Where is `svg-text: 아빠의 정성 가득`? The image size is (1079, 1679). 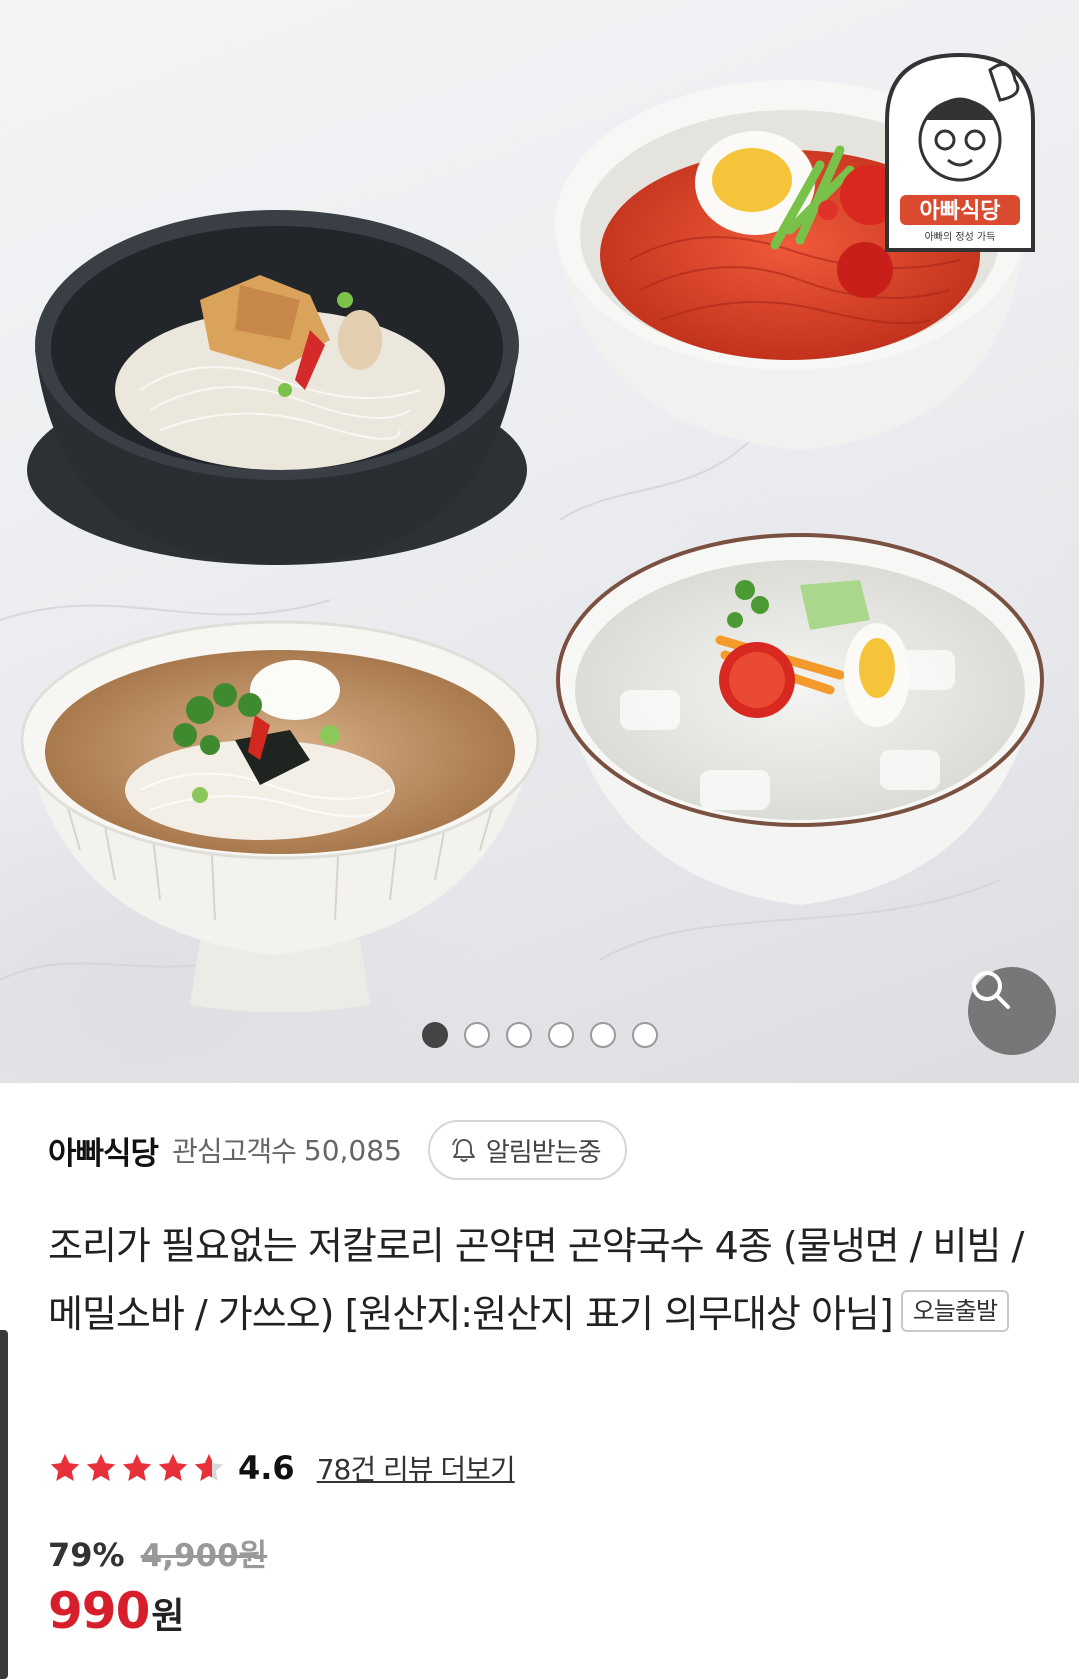
svg-text: 아빠의 정성 가득 is located at coordinates (960, 237).